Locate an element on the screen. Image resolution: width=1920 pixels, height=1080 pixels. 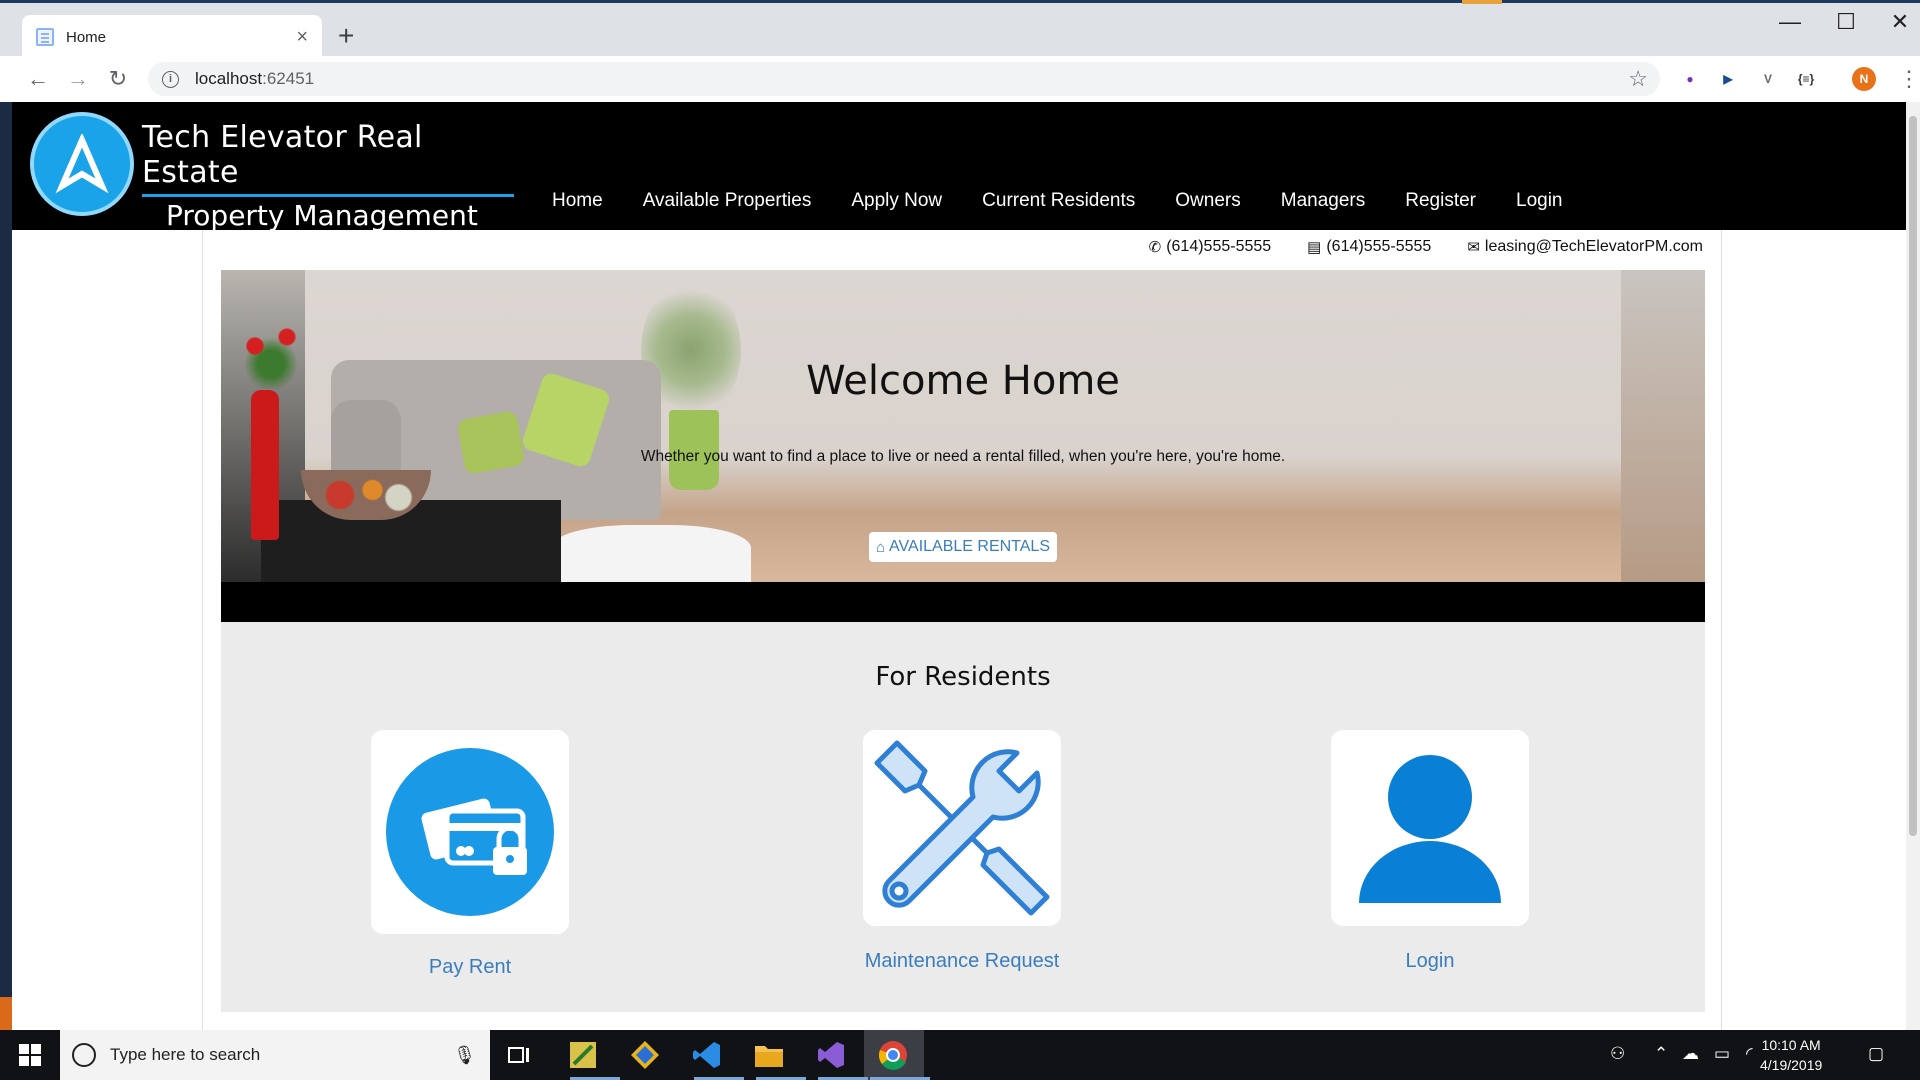
chrome-icon is located at coordinates (893, 1055).